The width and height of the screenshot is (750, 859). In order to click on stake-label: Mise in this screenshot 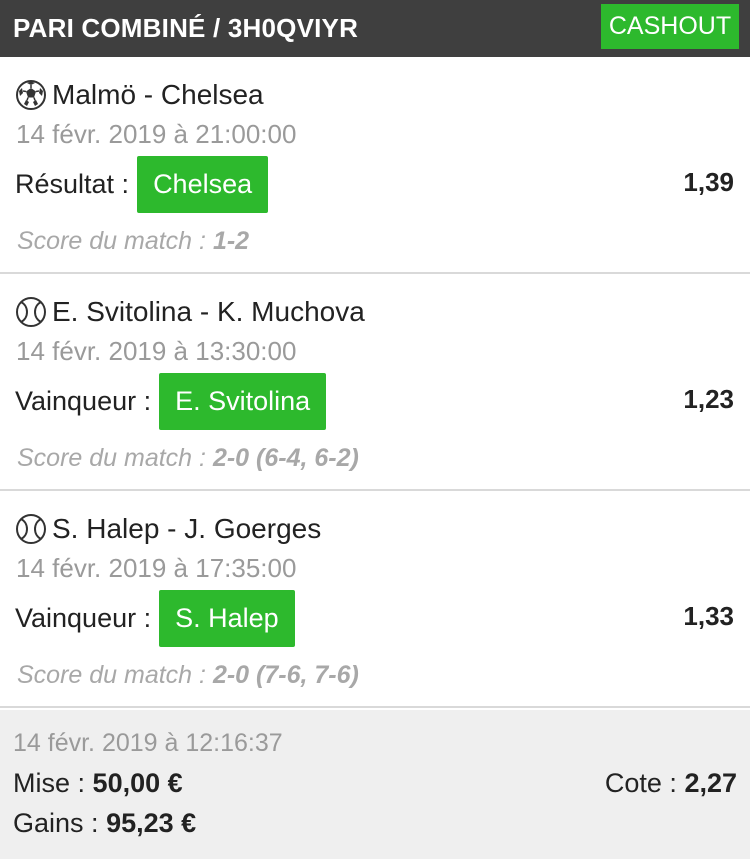, I will do `click(42, 783)`.